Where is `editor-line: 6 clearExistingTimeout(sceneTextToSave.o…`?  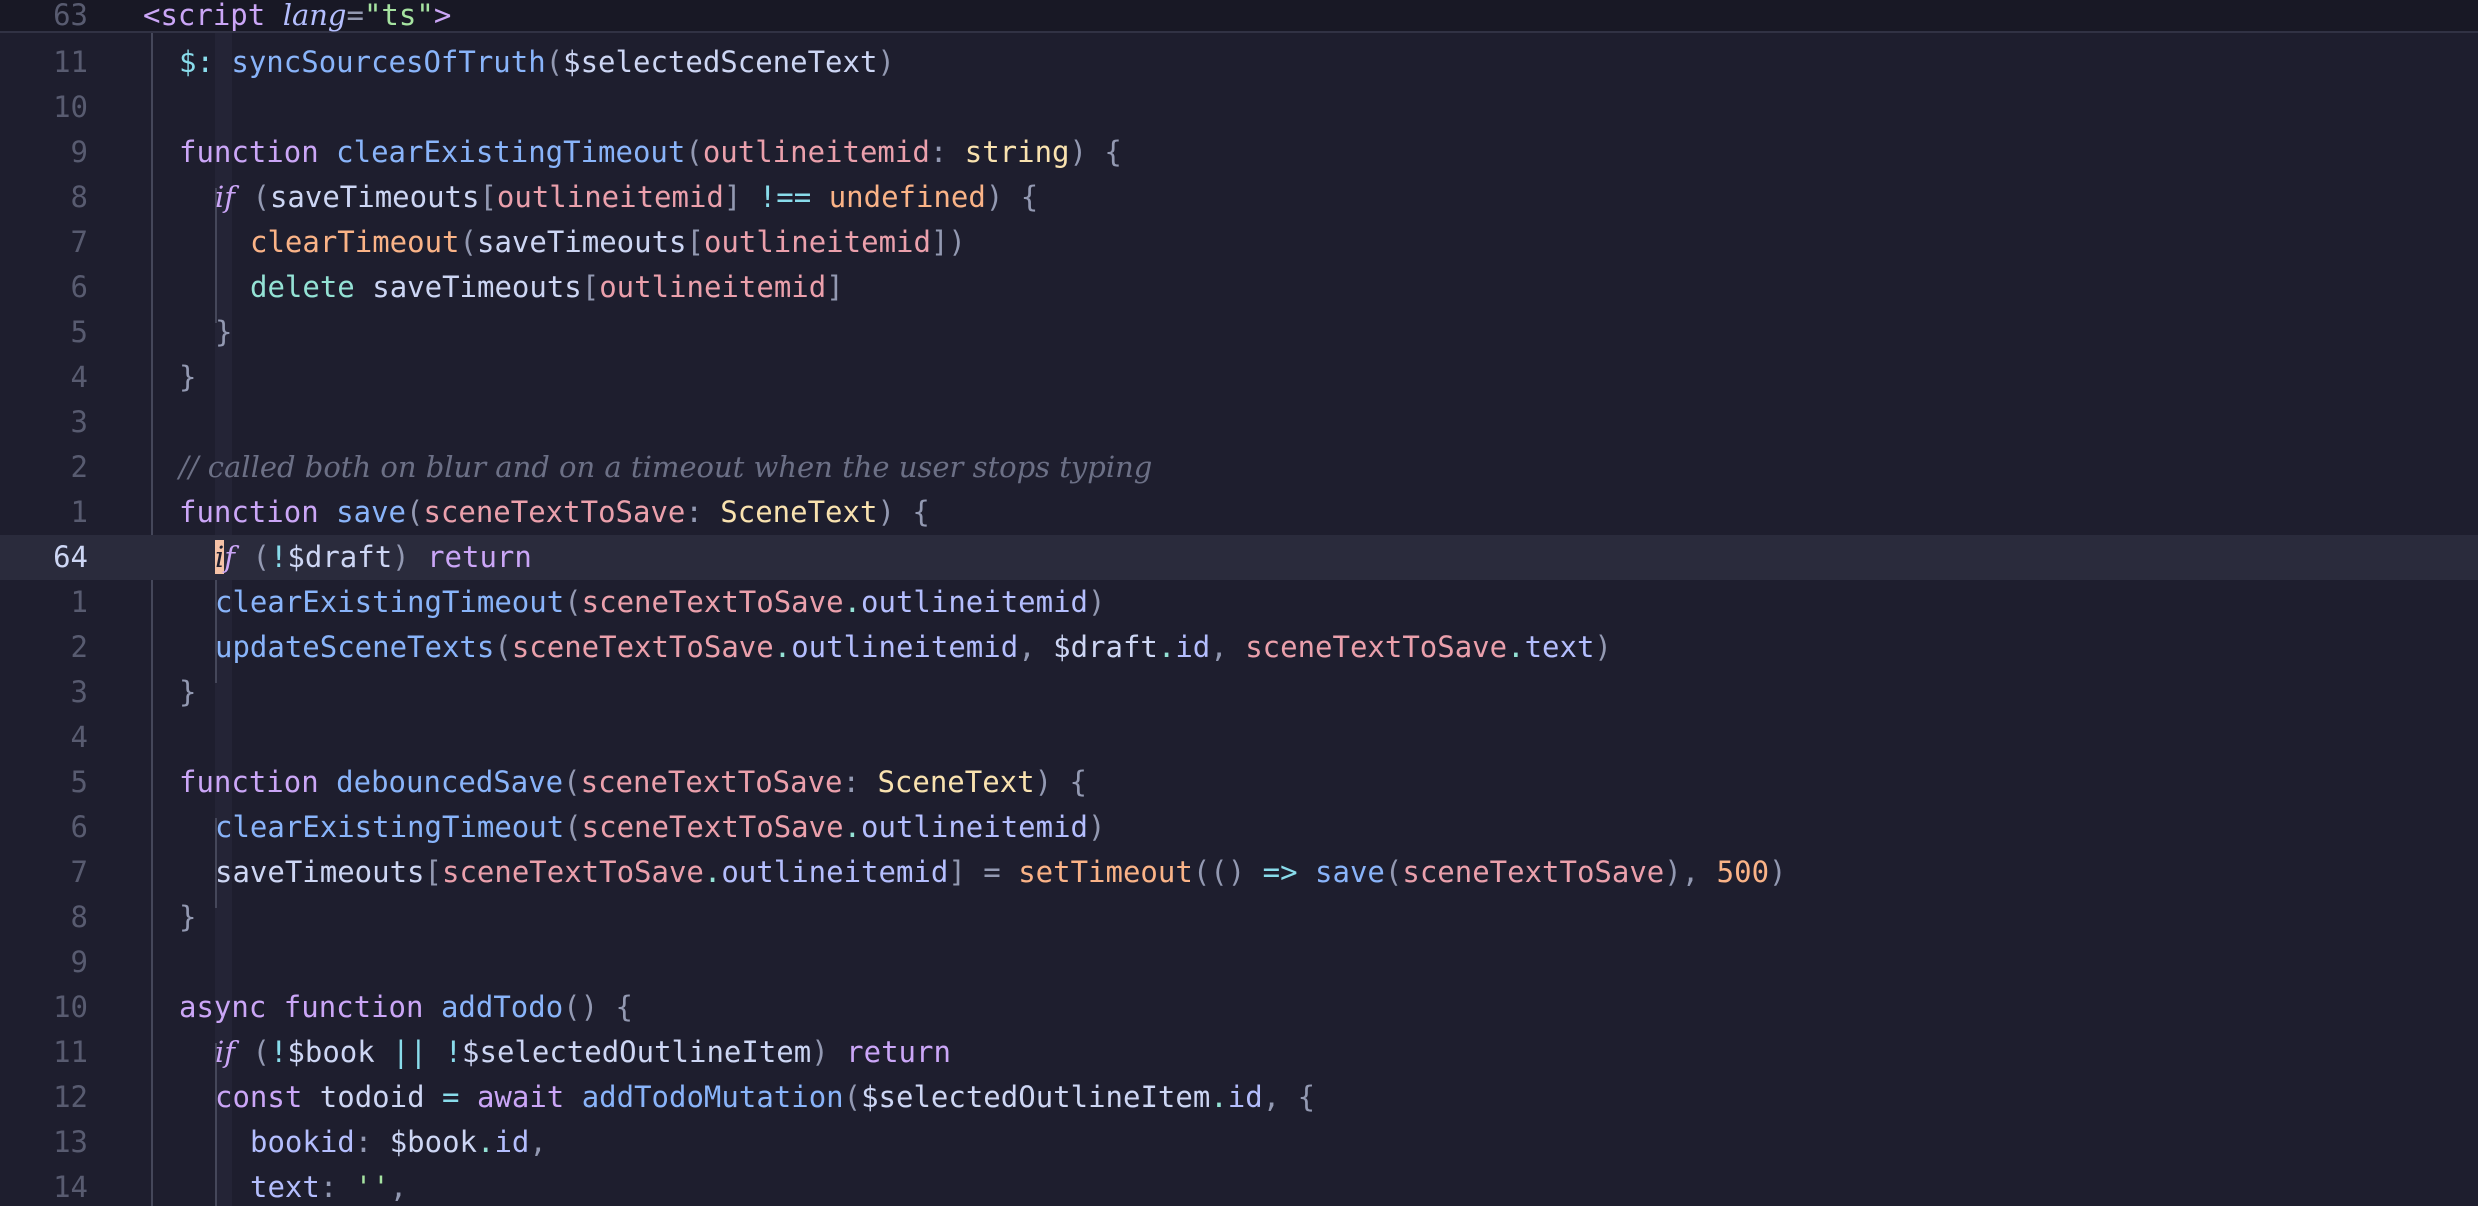 editor-line: 6 clearExistingTimeout(sceneTextToSave.o… is located at coordinates (1239, 827).